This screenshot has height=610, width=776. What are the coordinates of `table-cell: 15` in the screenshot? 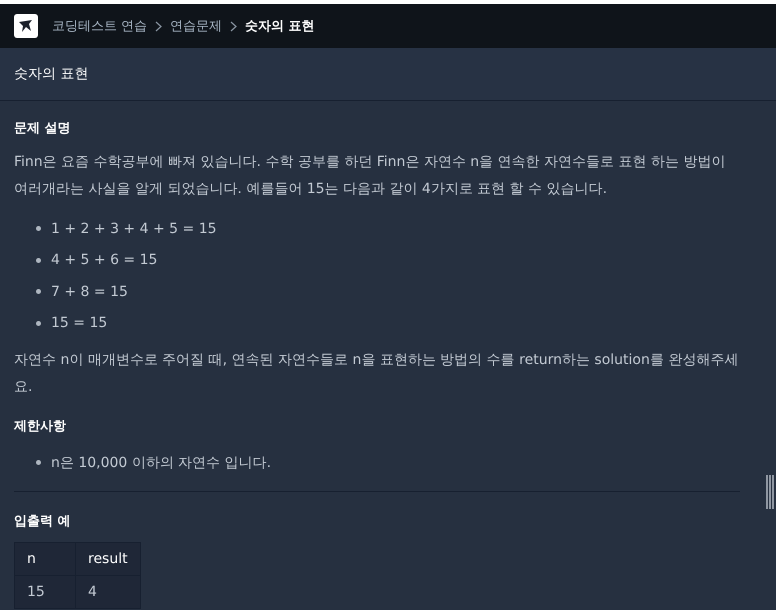 It's located at (45, 591).